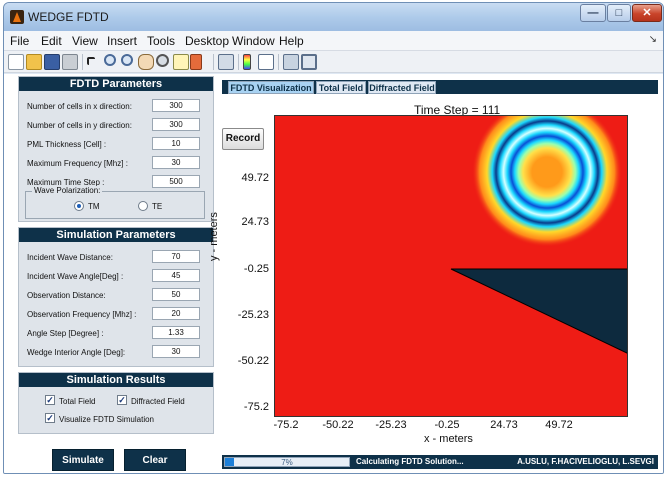  Describe the element at coordinates (116, 84) in the screenshot. I see `fdtd-parameters-header: FDTD Parameters` at that location.